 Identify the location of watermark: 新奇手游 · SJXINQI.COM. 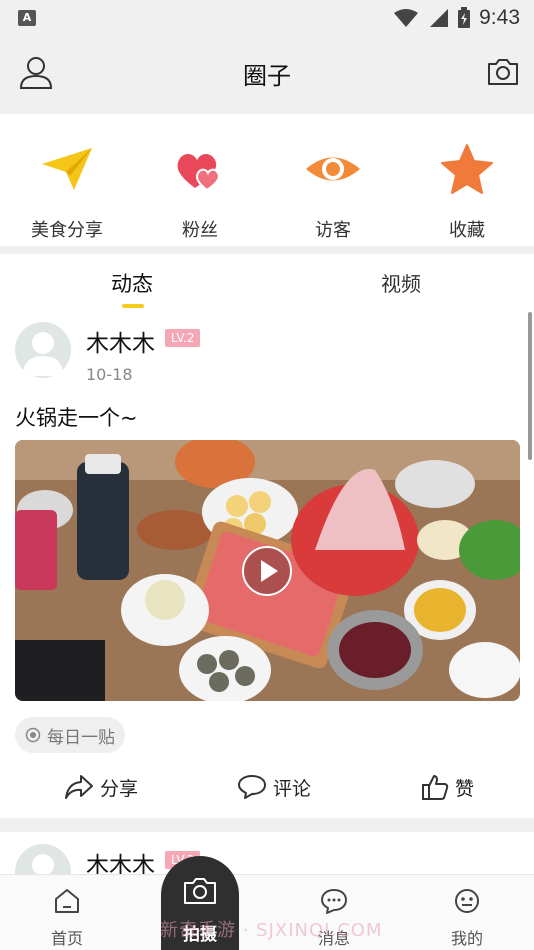
(271, 930).